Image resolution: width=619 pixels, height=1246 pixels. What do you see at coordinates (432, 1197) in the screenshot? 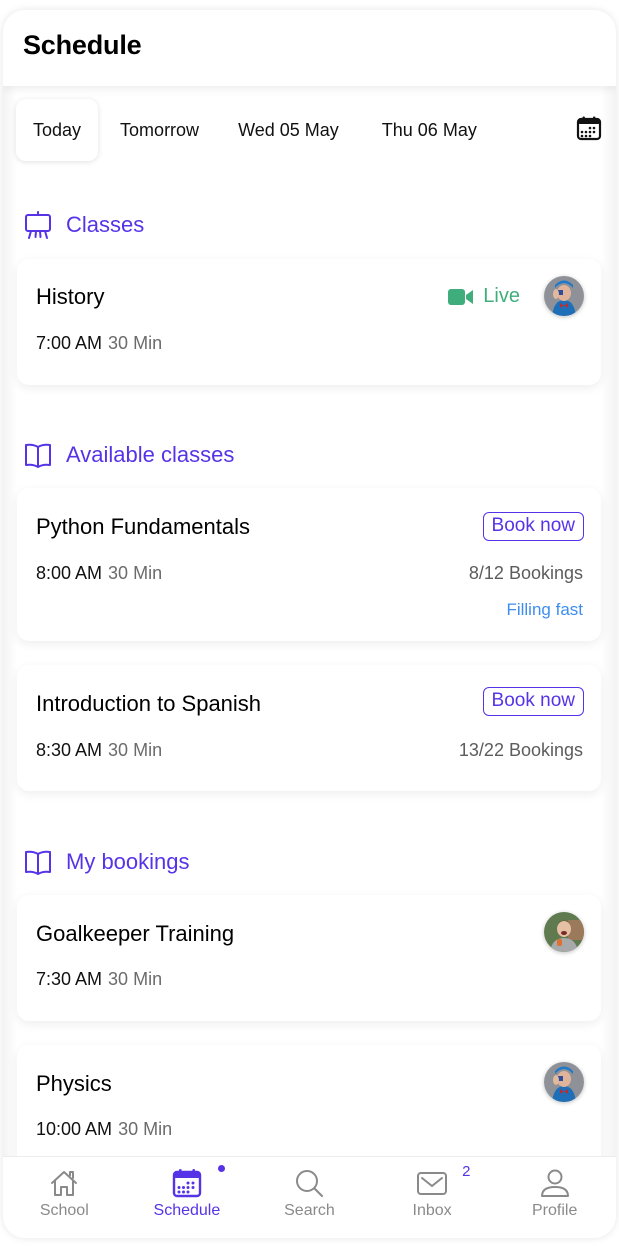
I see `tab-inbox: 2 Inbox` at bounding box center [432, 1197].